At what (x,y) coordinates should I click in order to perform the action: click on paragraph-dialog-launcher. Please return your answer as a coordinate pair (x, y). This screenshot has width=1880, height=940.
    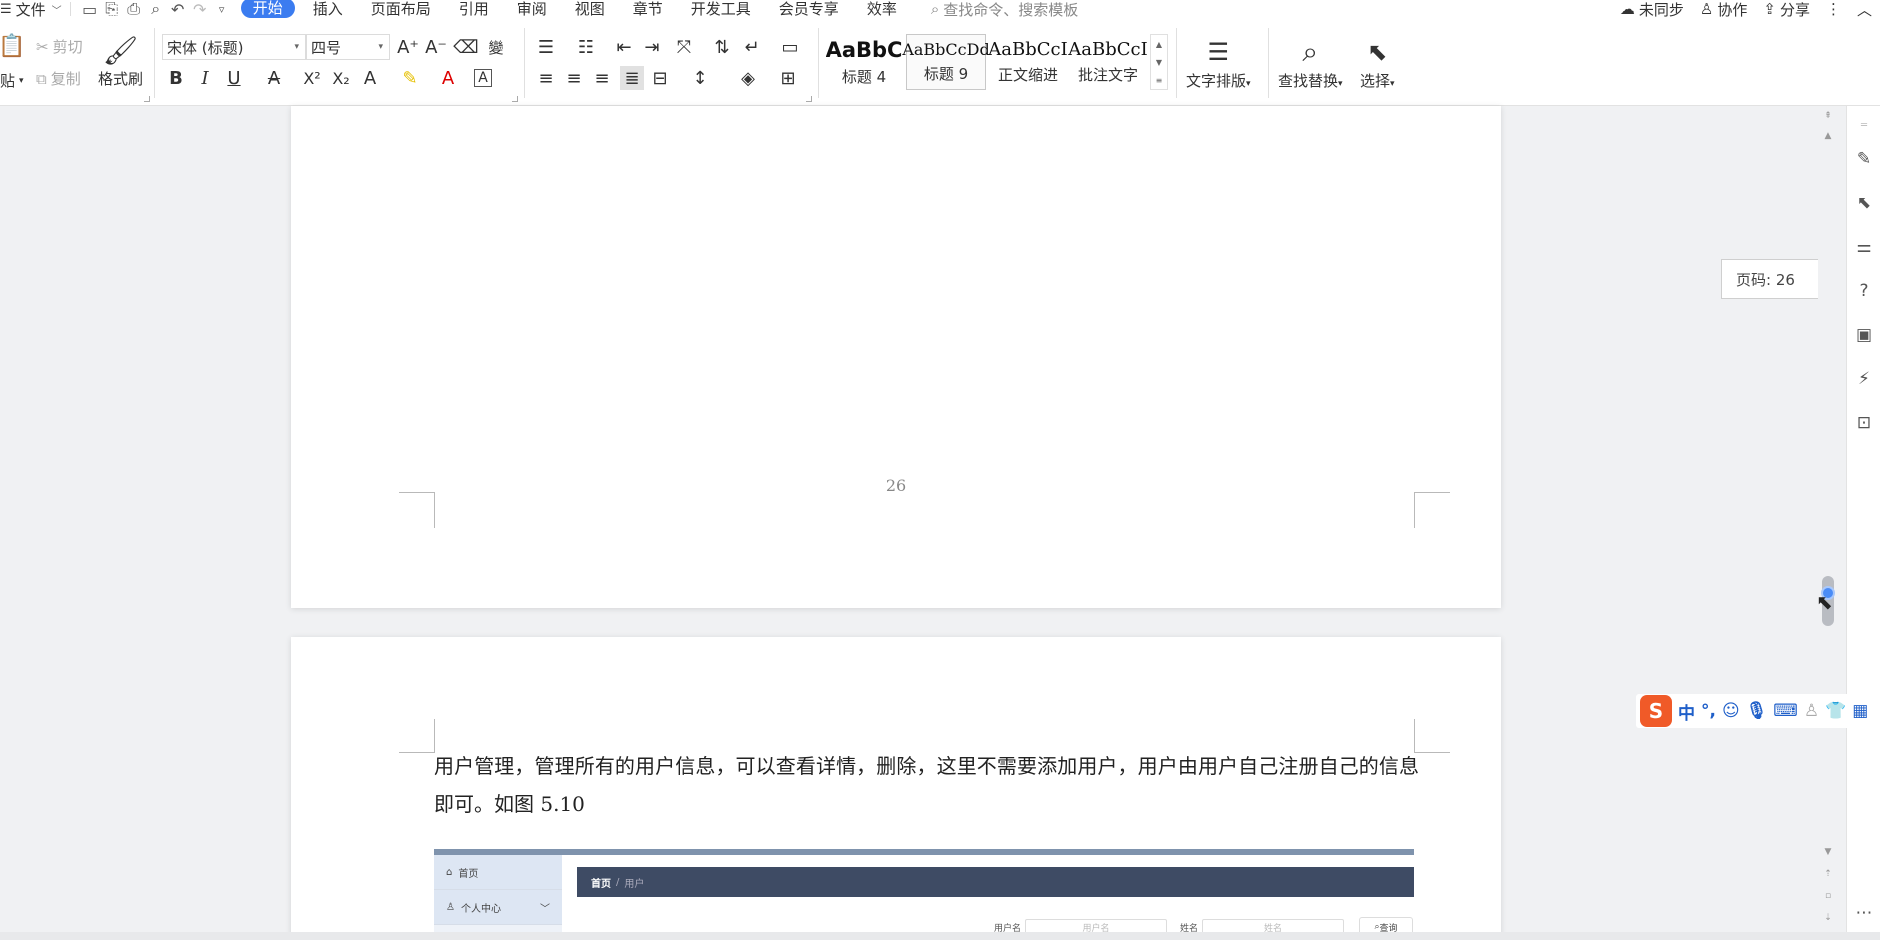
    Looking at the image, I should click on (809, 99).